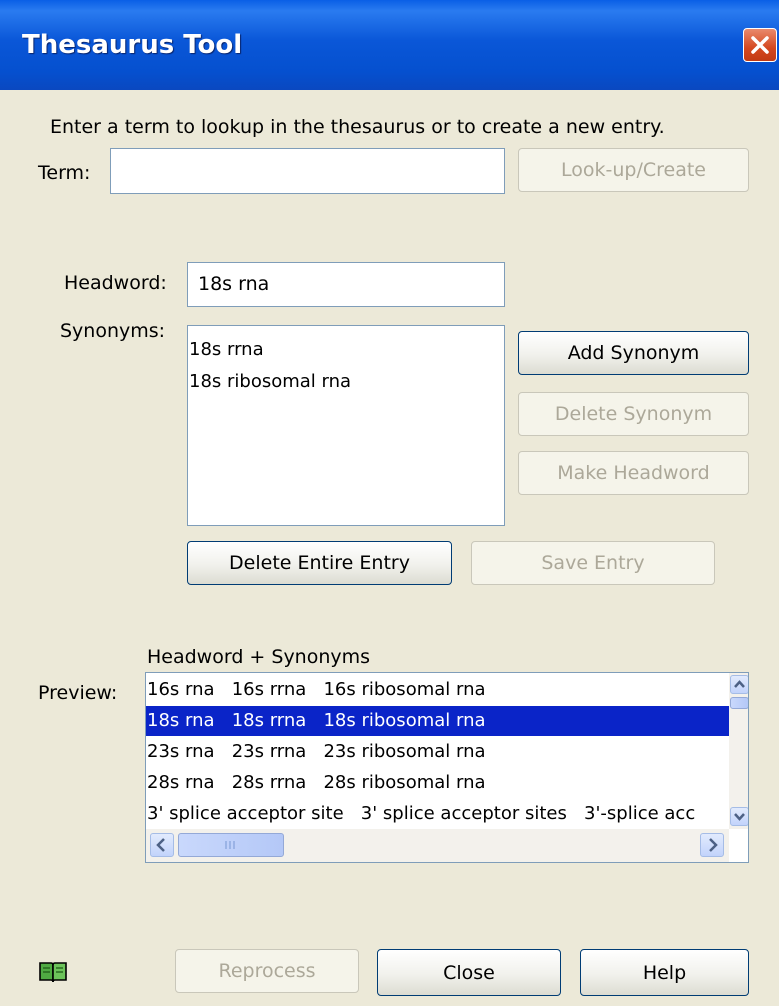 The image size is (779, 1006). I want to click on chevron-up-icon, so click(739, 684).